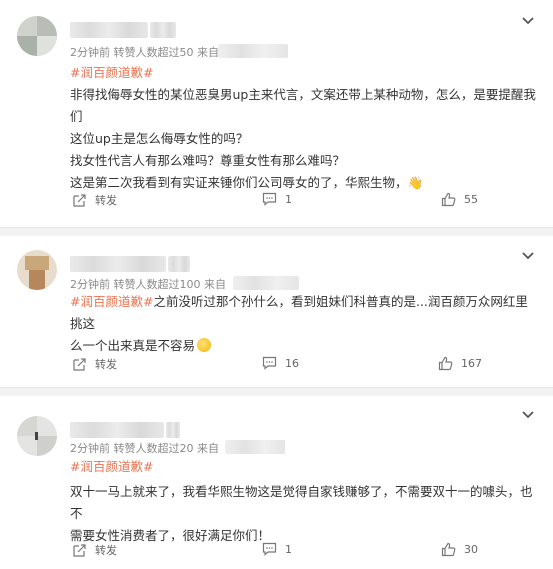 The width and height of the screenshot is (553, 569). Describe the element at coordinates (133, 345) in the screenshot. I see `comment-line: 么一个出来真是不容易` at that location.